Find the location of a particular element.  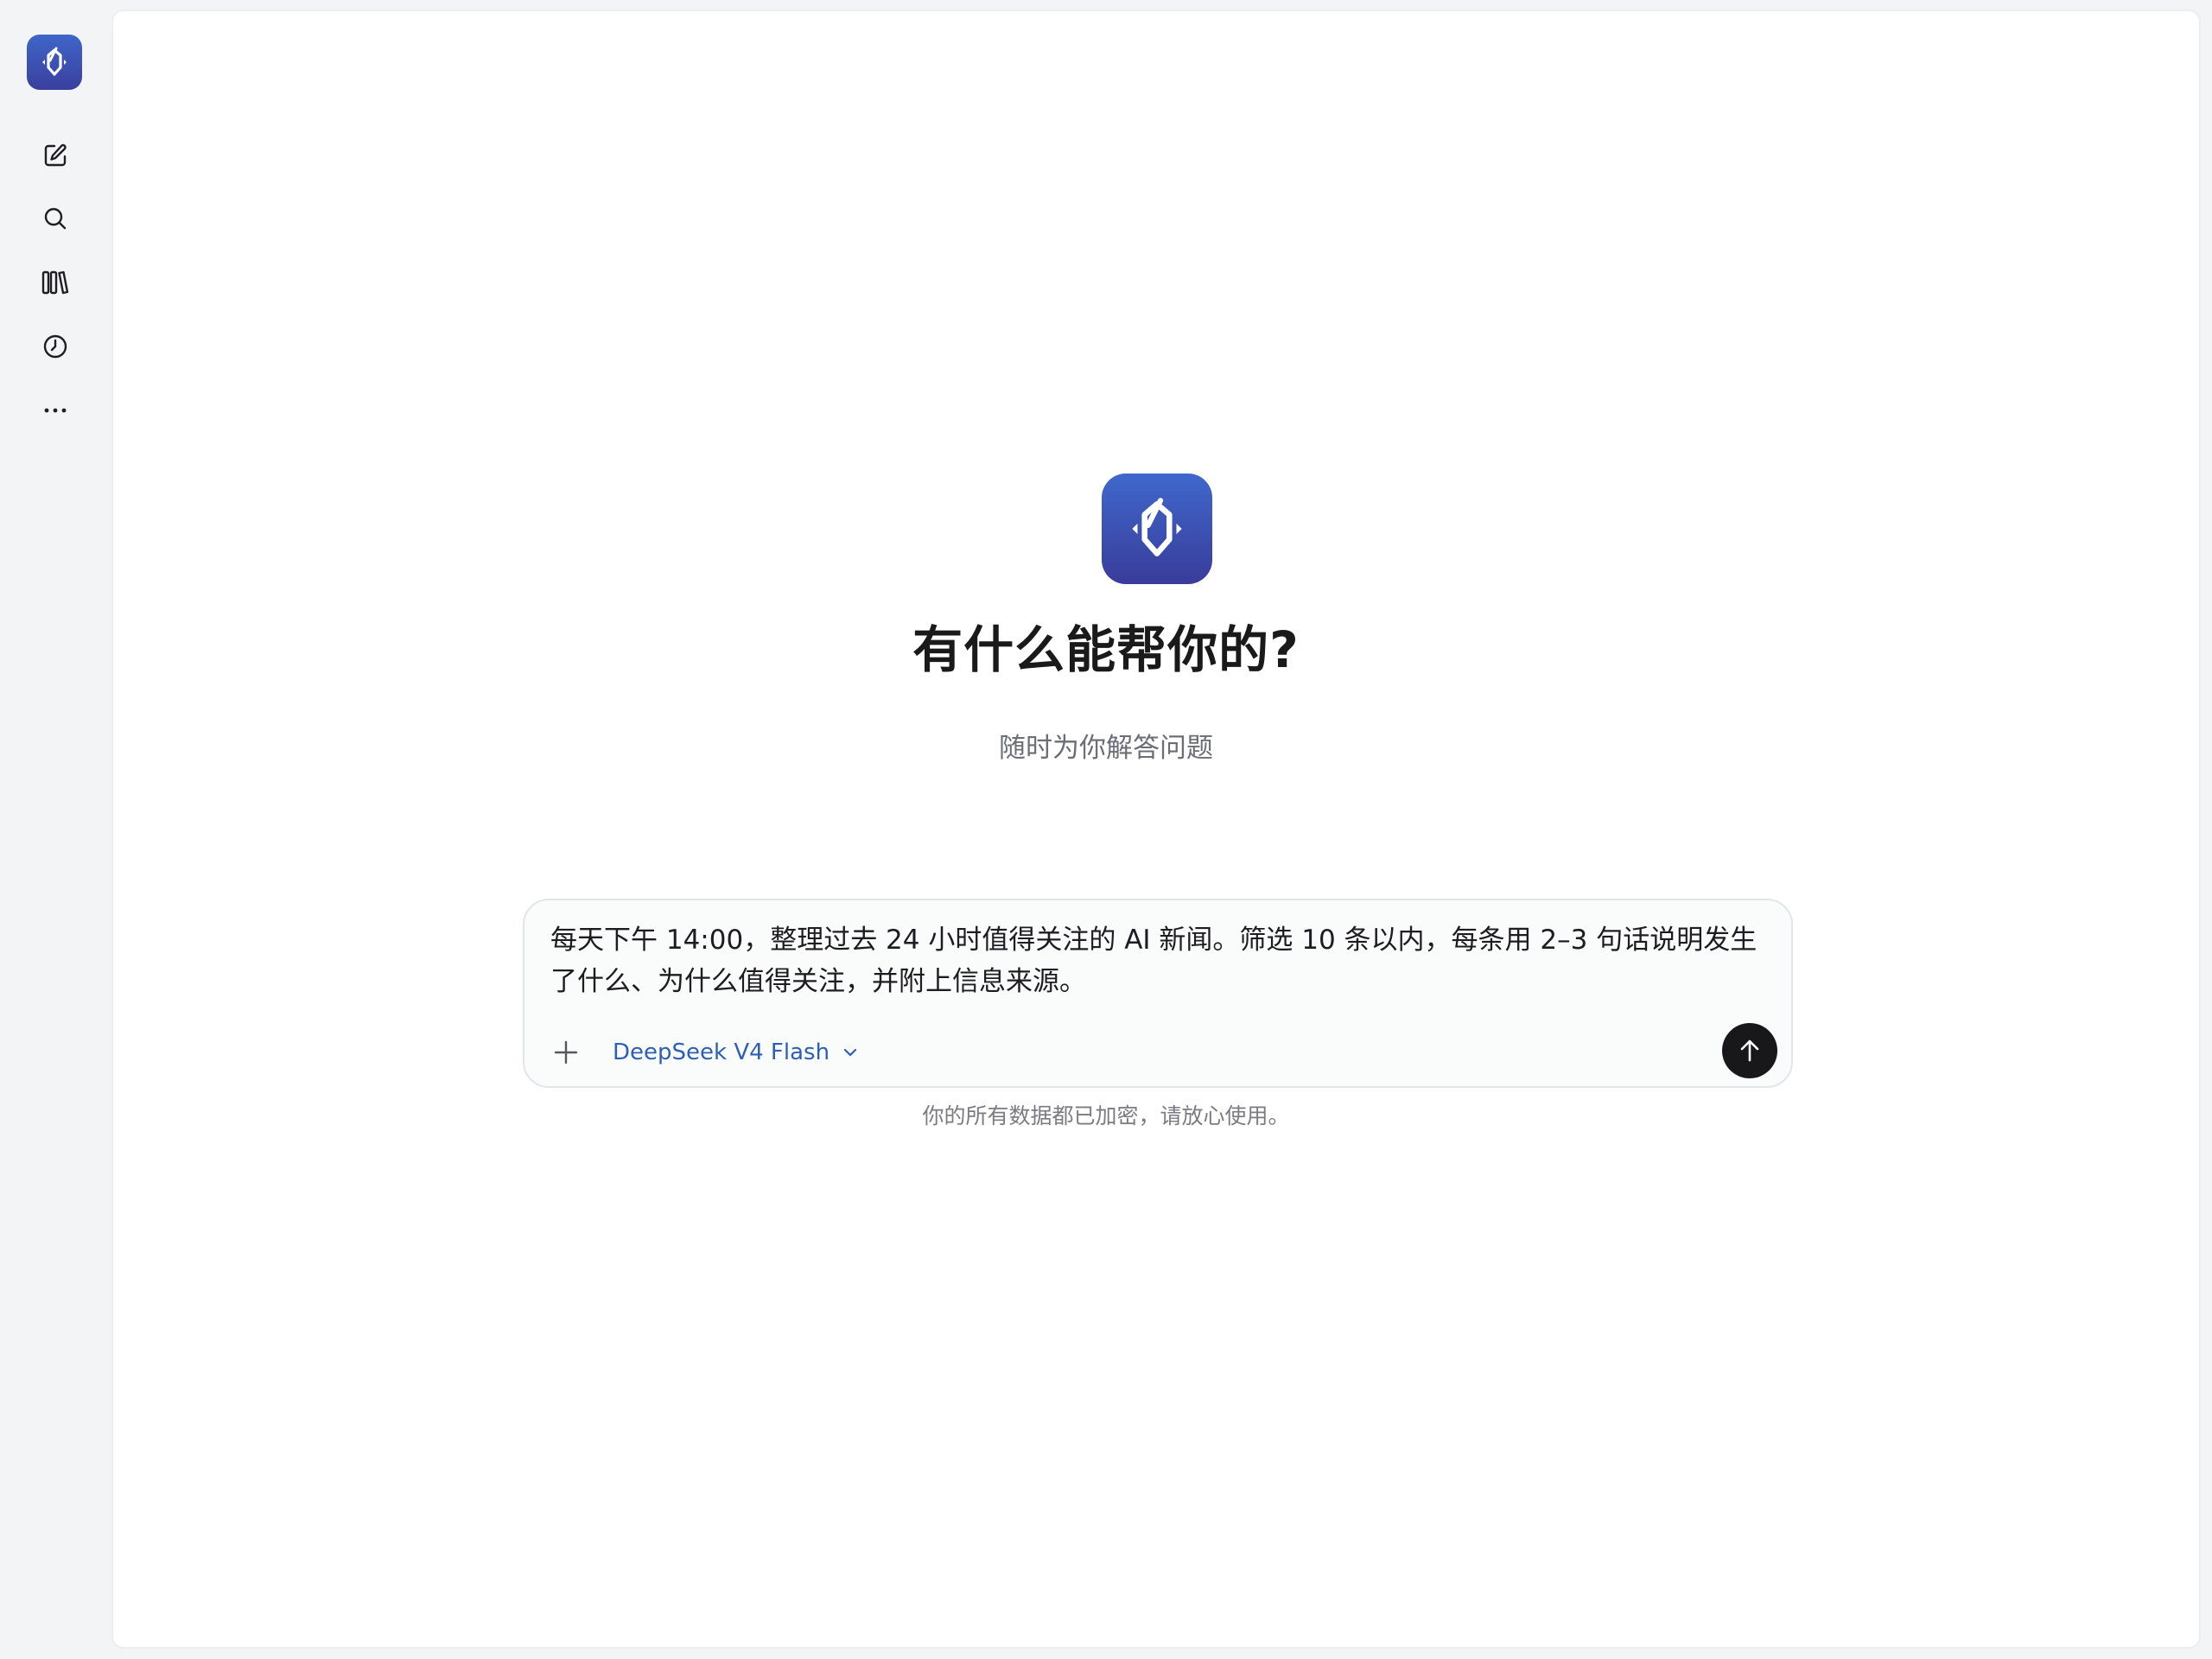

attach-button is located at coordinates (566, 1052).